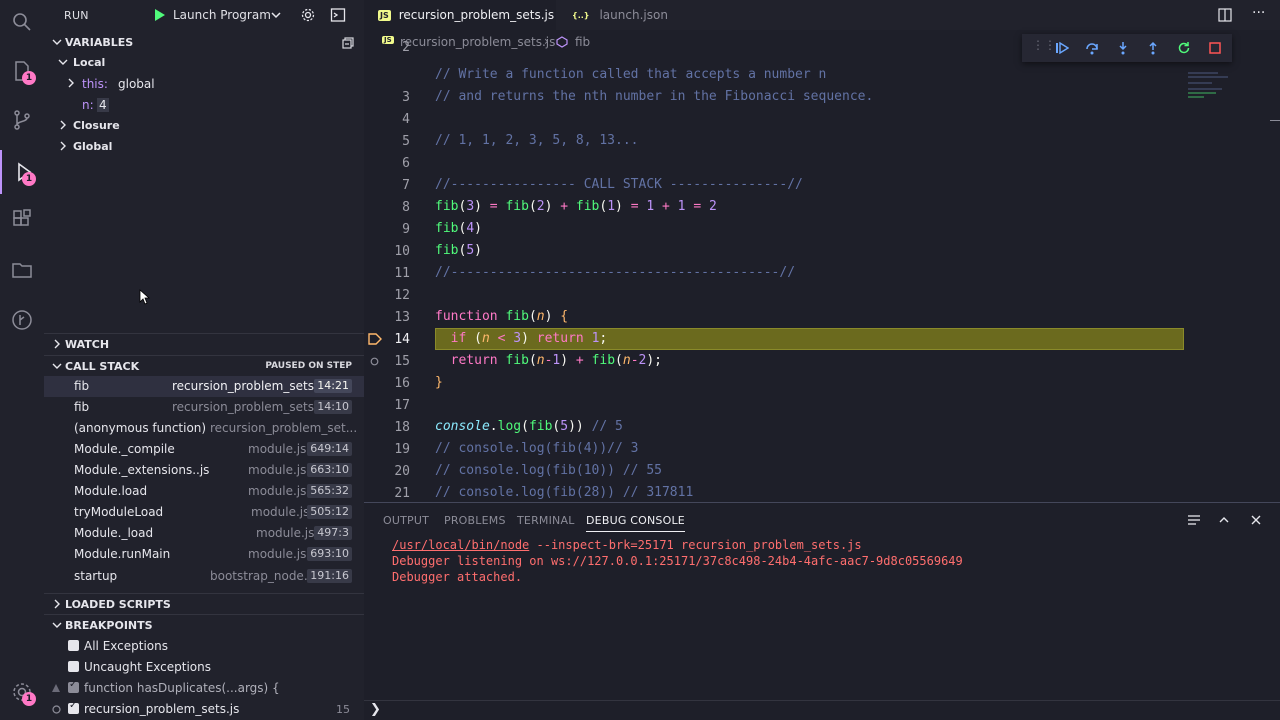 The height and width of the screenshot is (720, 1280). What do you see at coordinates (22, 320) in the screenshot?
I see `git-graph-icon` at bounding box center [22, 320].